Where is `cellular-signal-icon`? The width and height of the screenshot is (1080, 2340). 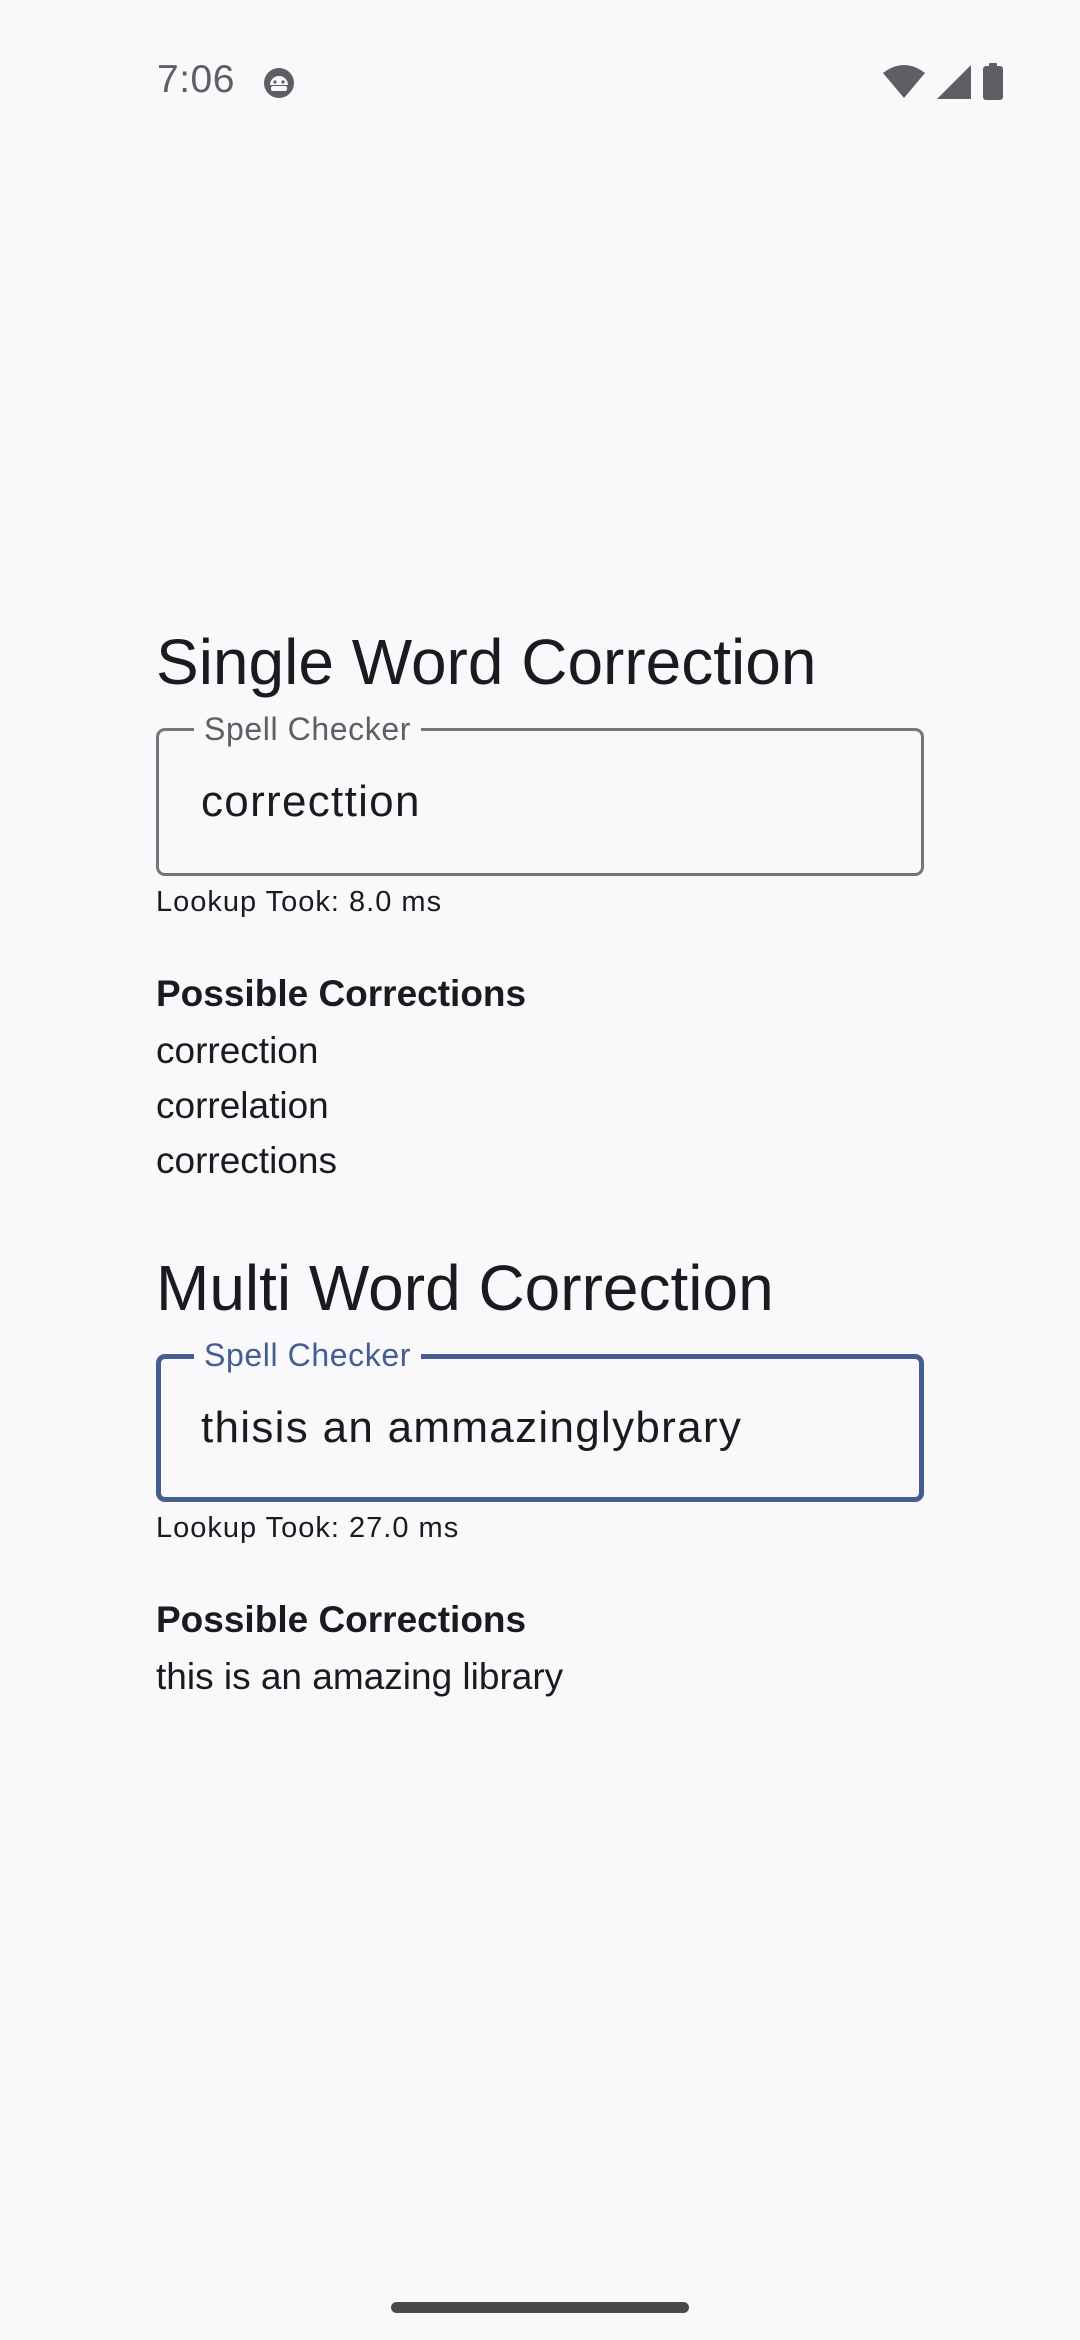 cellular-signal-icon is located at coordinates (954, 82).